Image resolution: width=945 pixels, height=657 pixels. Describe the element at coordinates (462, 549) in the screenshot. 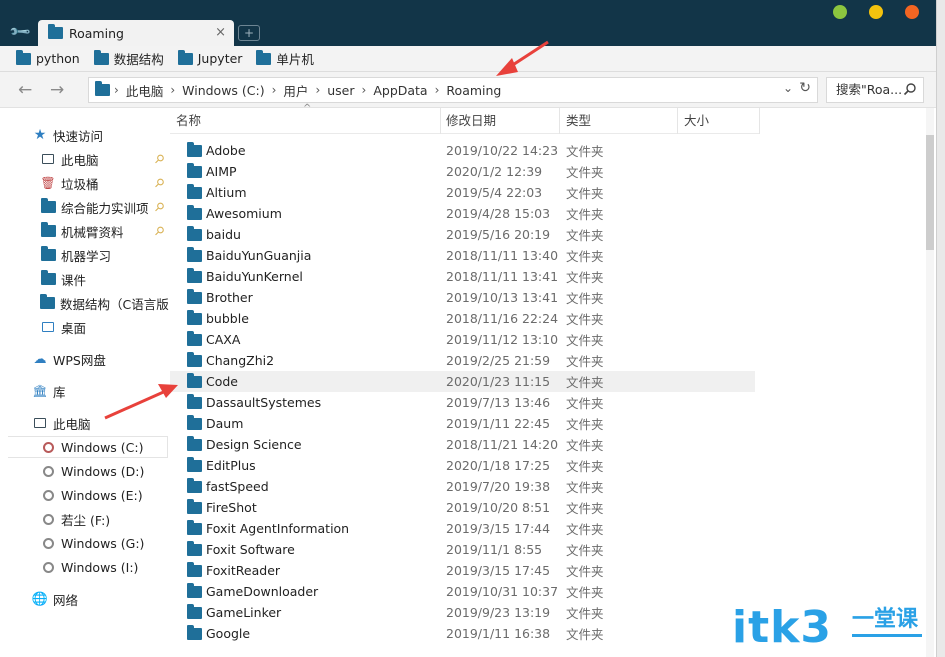

I see `file-row: Foxit Software 2019/11/1 8:55 文件夹` at that location.